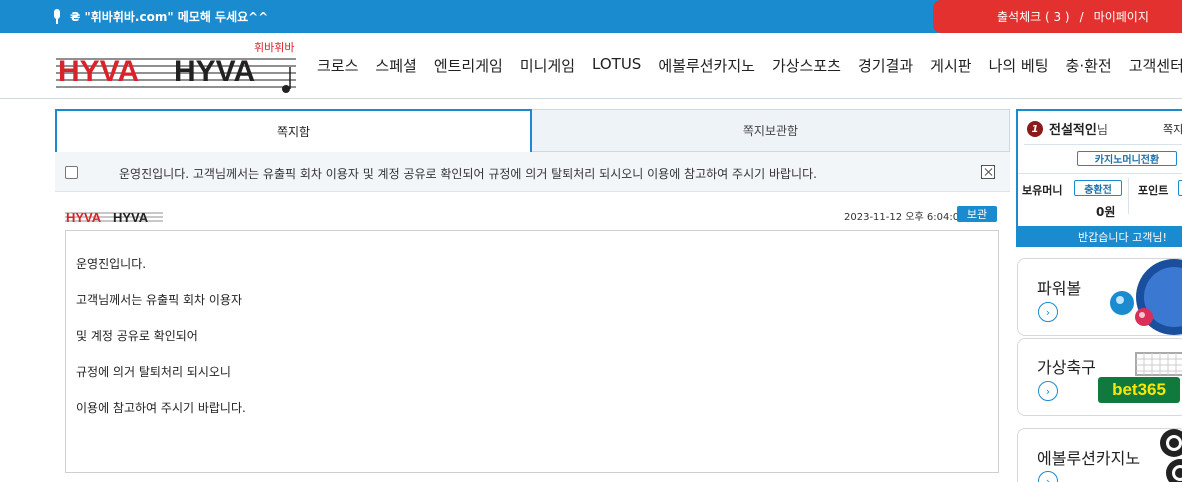 The width and height of the screenshot is (1182, 482). What do you see at coordinates (988, 172) in the screenshot?
I see `close-icon` at bounding box center [988, 172].